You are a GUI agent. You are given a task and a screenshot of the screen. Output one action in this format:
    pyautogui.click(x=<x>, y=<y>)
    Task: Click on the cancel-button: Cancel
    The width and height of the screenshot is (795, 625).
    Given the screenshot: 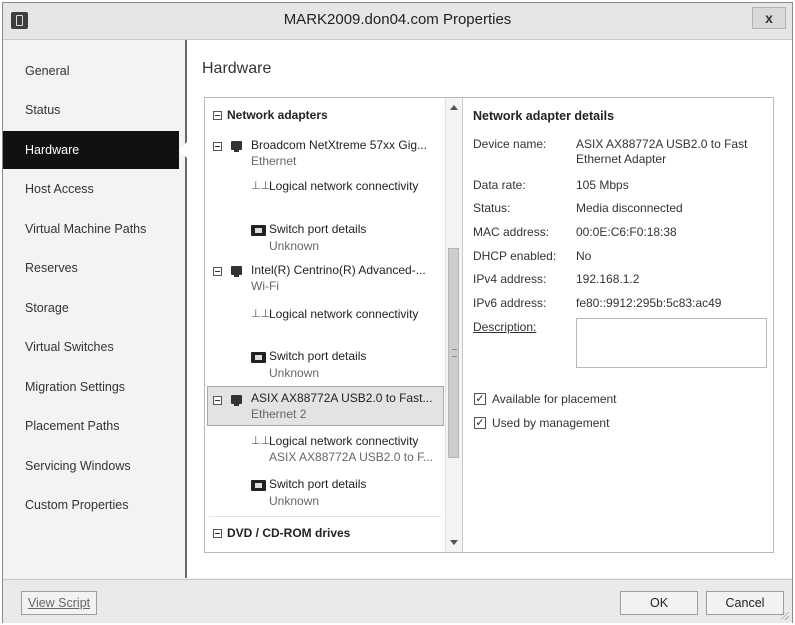 What is the action you would take?
    pyautogui.click(x=745, y=603)
    